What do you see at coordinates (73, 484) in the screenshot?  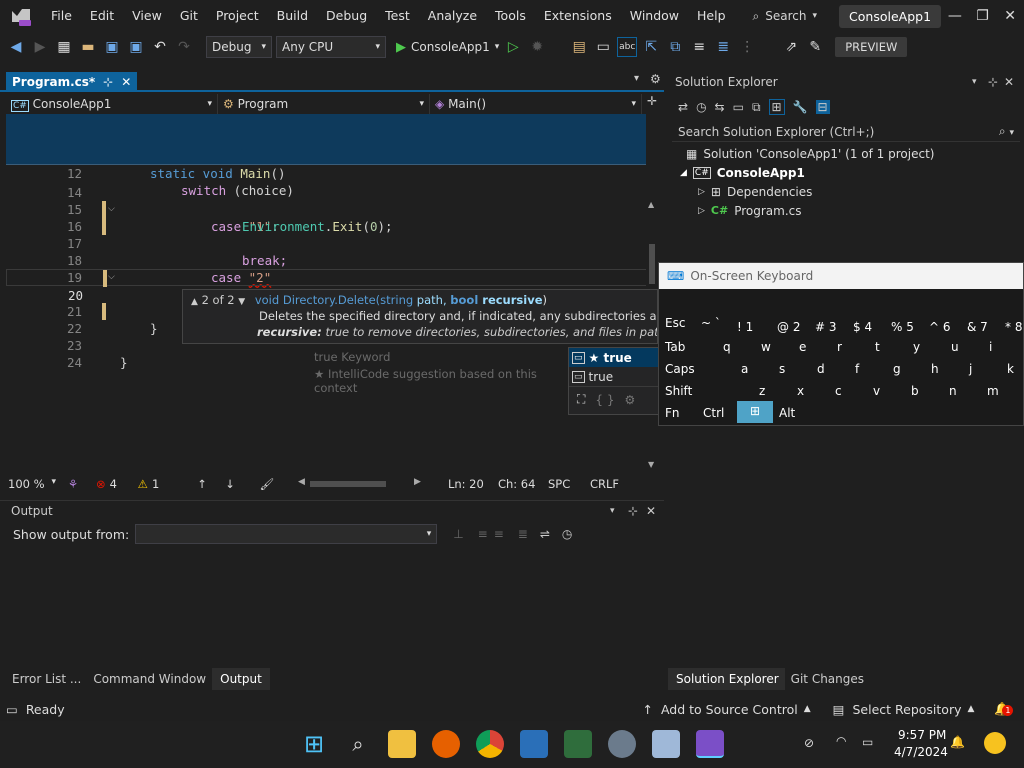 I see `copilot-icon: ⚘` at bounding box center [73, 484].